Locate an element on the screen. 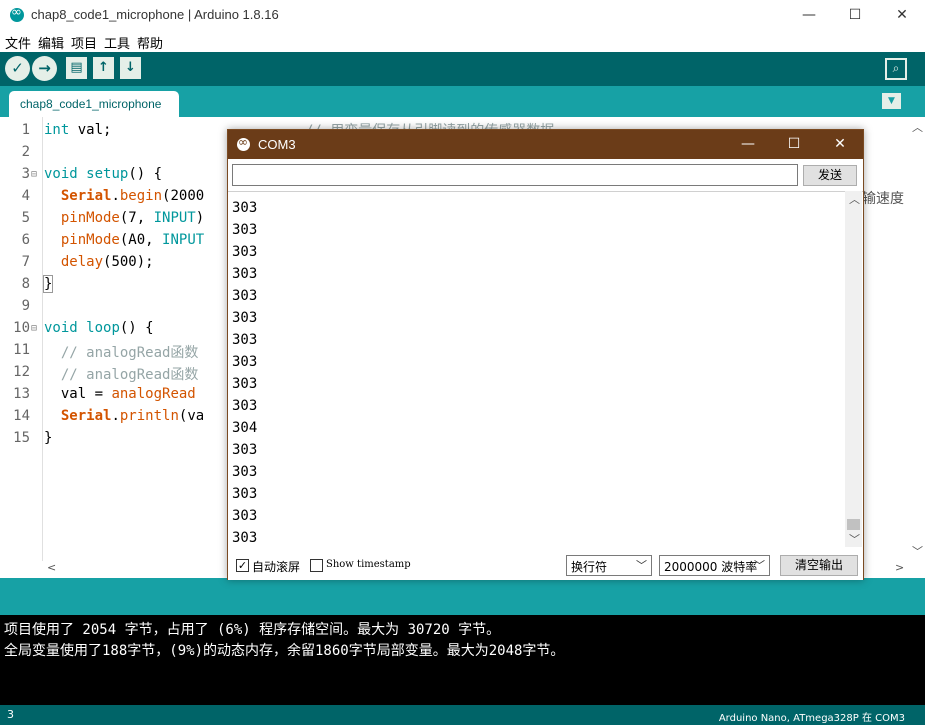 Image resolution: width=925 pixels, height=725 pixels. show-timestamp-checkbox is located at coordinates (316, 565).